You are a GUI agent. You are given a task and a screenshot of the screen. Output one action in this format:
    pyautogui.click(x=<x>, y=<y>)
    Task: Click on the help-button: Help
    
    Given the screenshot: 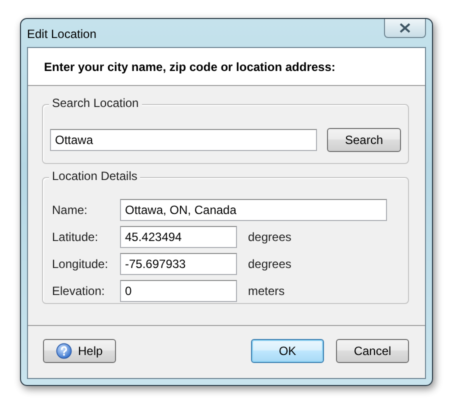 What is the action you would take?
    pyautogui.click(x=79, y=351)
    